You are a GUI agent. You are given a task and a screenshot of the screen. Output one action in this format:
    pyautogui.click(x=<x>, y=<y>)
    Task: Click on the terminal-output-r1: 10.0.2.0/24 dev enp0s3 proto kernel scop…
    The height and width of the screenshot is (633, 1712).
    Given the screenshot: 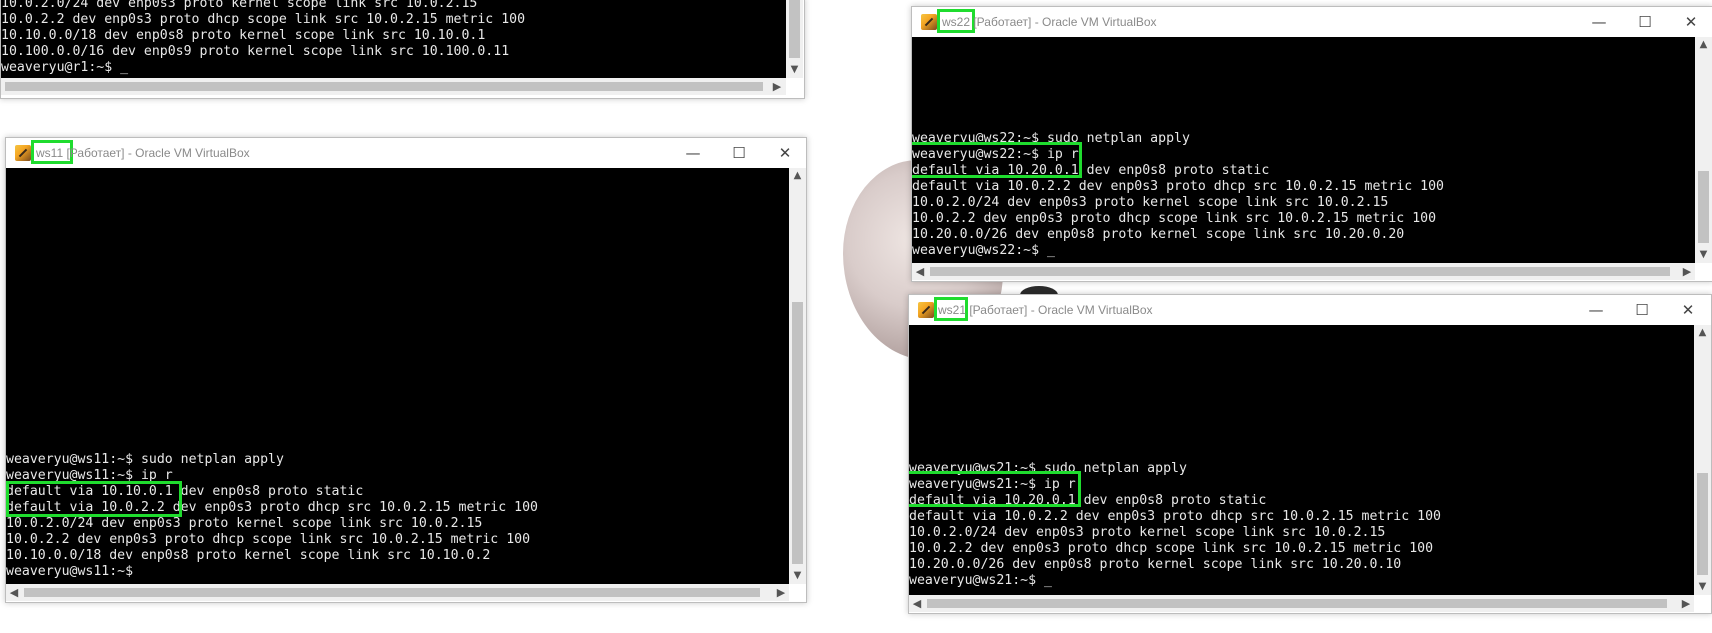 What is the action you would take?
    pyautogui.click(x=263, y=38)
    